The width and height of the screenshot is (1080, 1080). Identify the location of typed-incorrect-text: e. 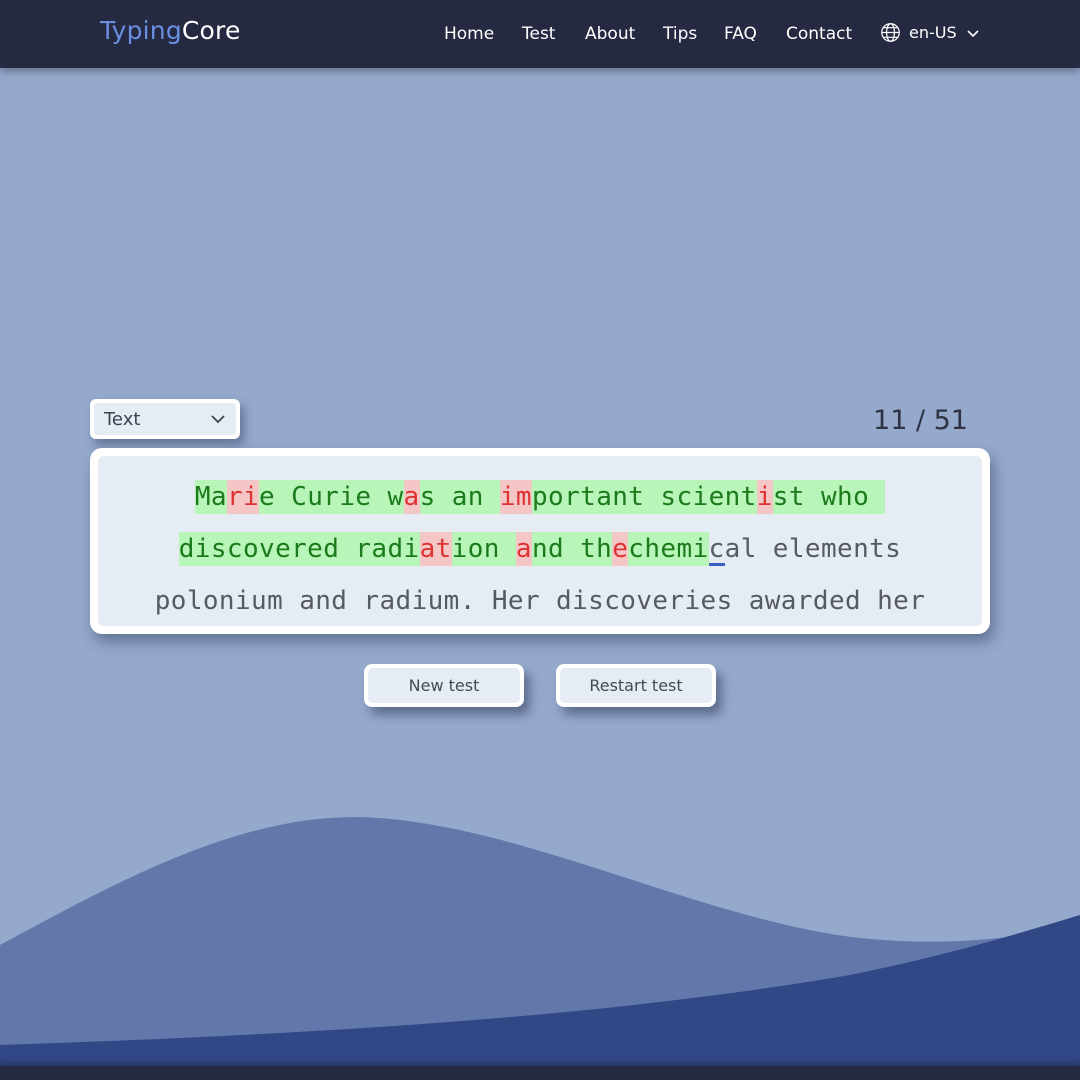
(620, 549).